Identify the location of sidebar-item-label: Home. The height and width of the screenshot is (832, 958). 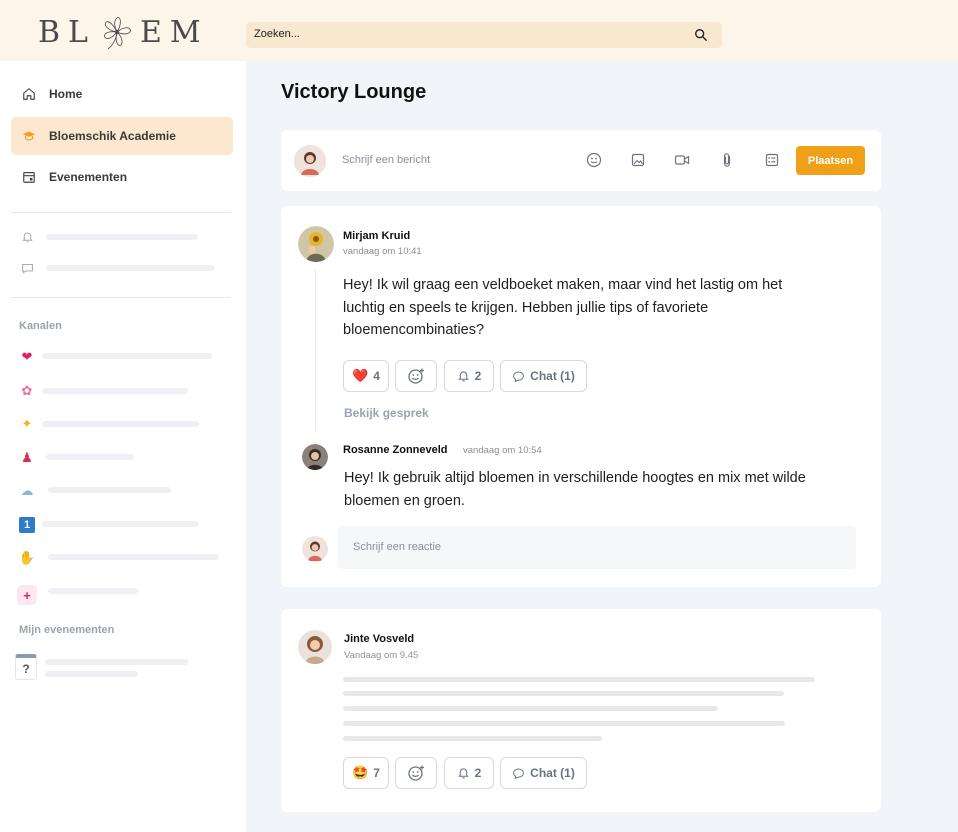
(66, 94).